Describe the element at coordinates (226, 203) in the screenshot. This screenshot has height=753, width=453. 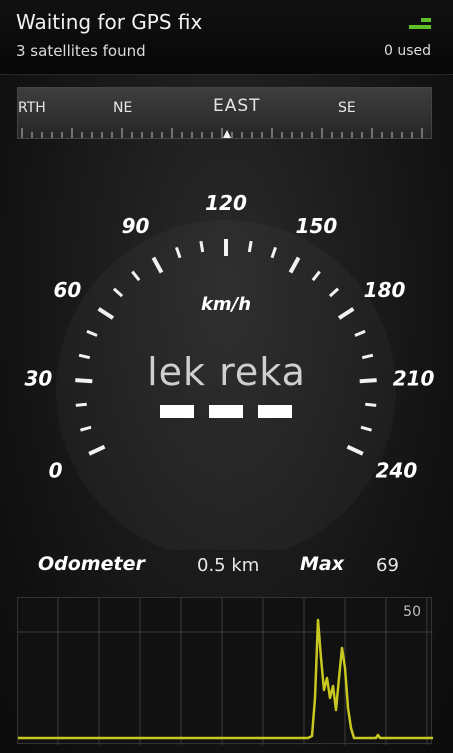
I see `dial-label-120: 120` at that location.